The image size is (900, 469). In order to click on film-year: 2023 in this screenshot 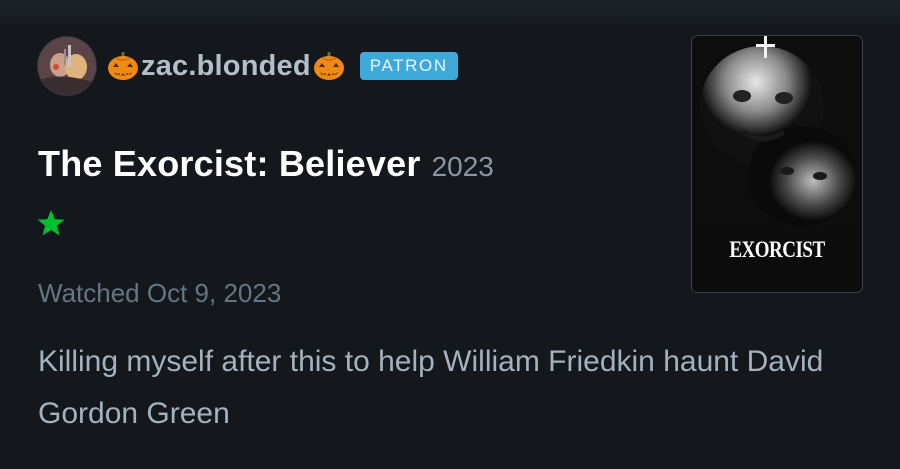, I will do `click(463, 167)`.